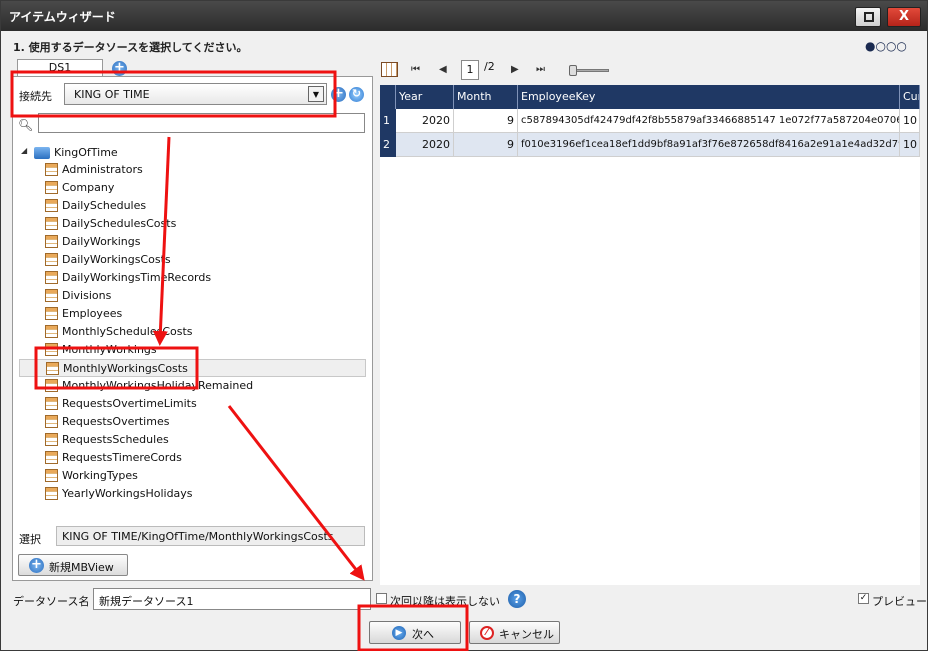 Image resolution: width=928 pixels, height=651 pixels. Describe the element at coordinates (192, 278) in the screenshot. I see `tree-item: DailyWorkingsTimeRecords` at that location.